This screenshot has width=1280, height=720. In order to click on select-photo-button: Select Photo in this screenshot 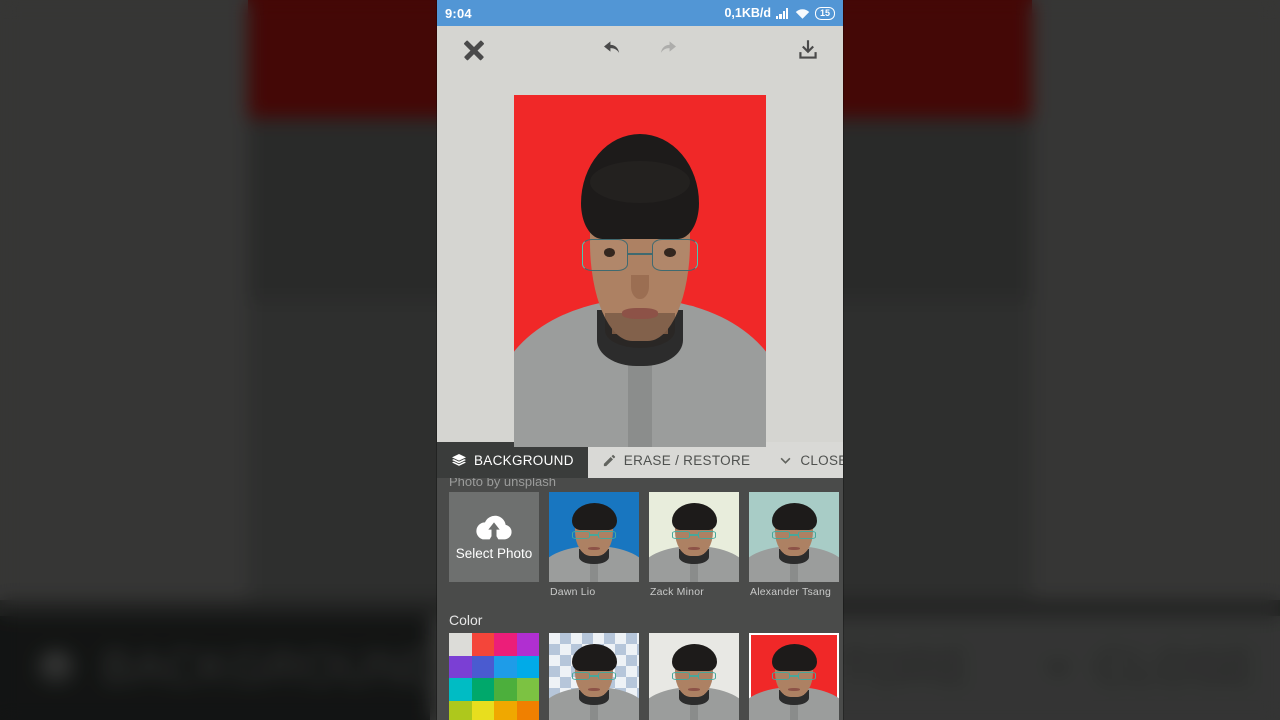, I will do `click(494, 537)`.